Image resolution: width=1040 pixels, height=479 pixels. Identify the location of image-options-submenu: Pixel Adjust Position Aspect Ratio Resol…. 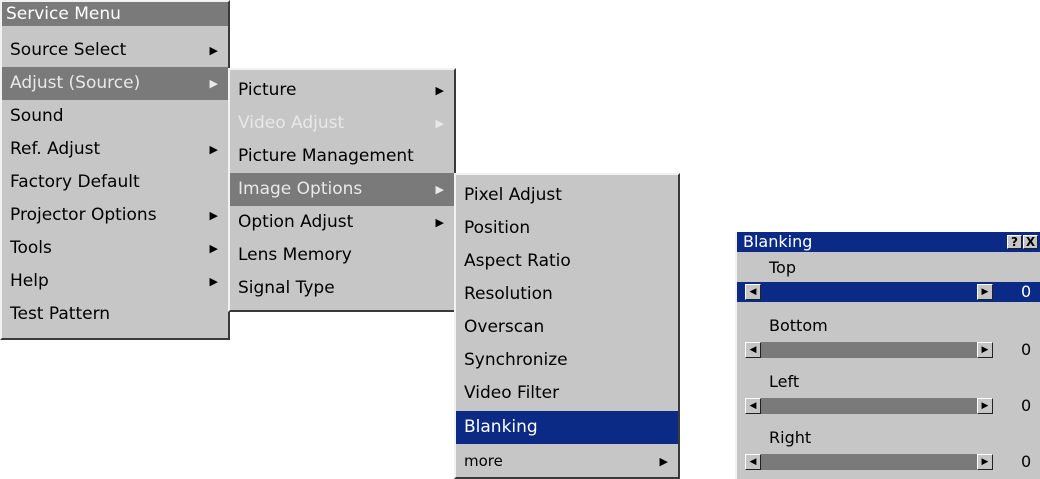
(567, 326).